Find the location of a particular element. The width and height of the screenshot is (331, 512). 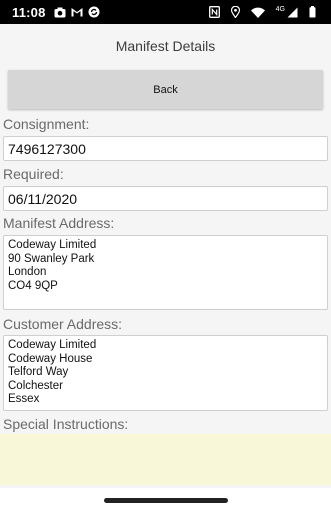

required-label: Required: is located at coordinates (33, 174).